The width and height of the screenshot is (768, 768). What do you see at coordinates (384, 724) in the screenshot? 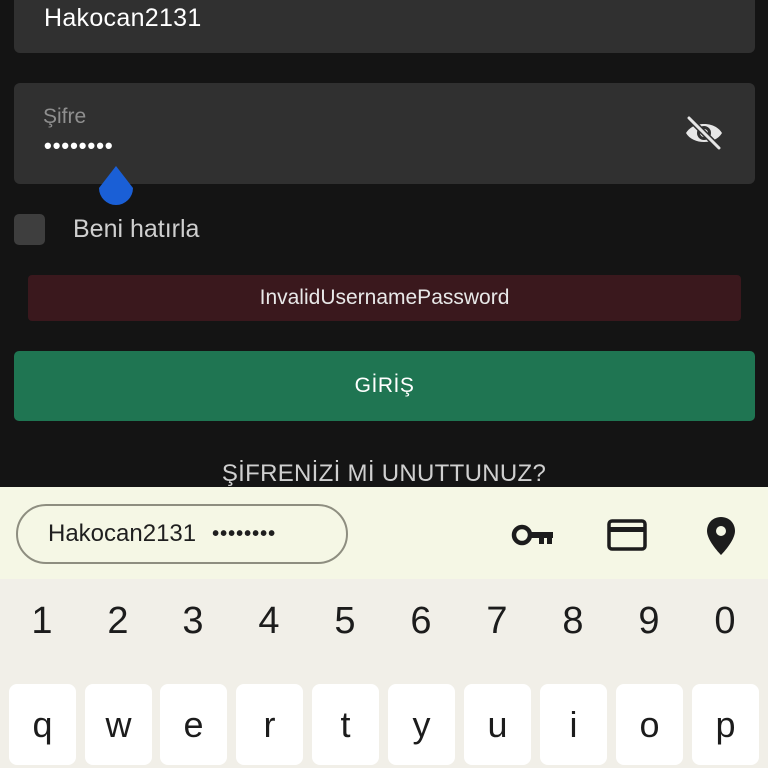
I see `letter-row: q w e r t y u i o p` at bounding box center [384, 724].